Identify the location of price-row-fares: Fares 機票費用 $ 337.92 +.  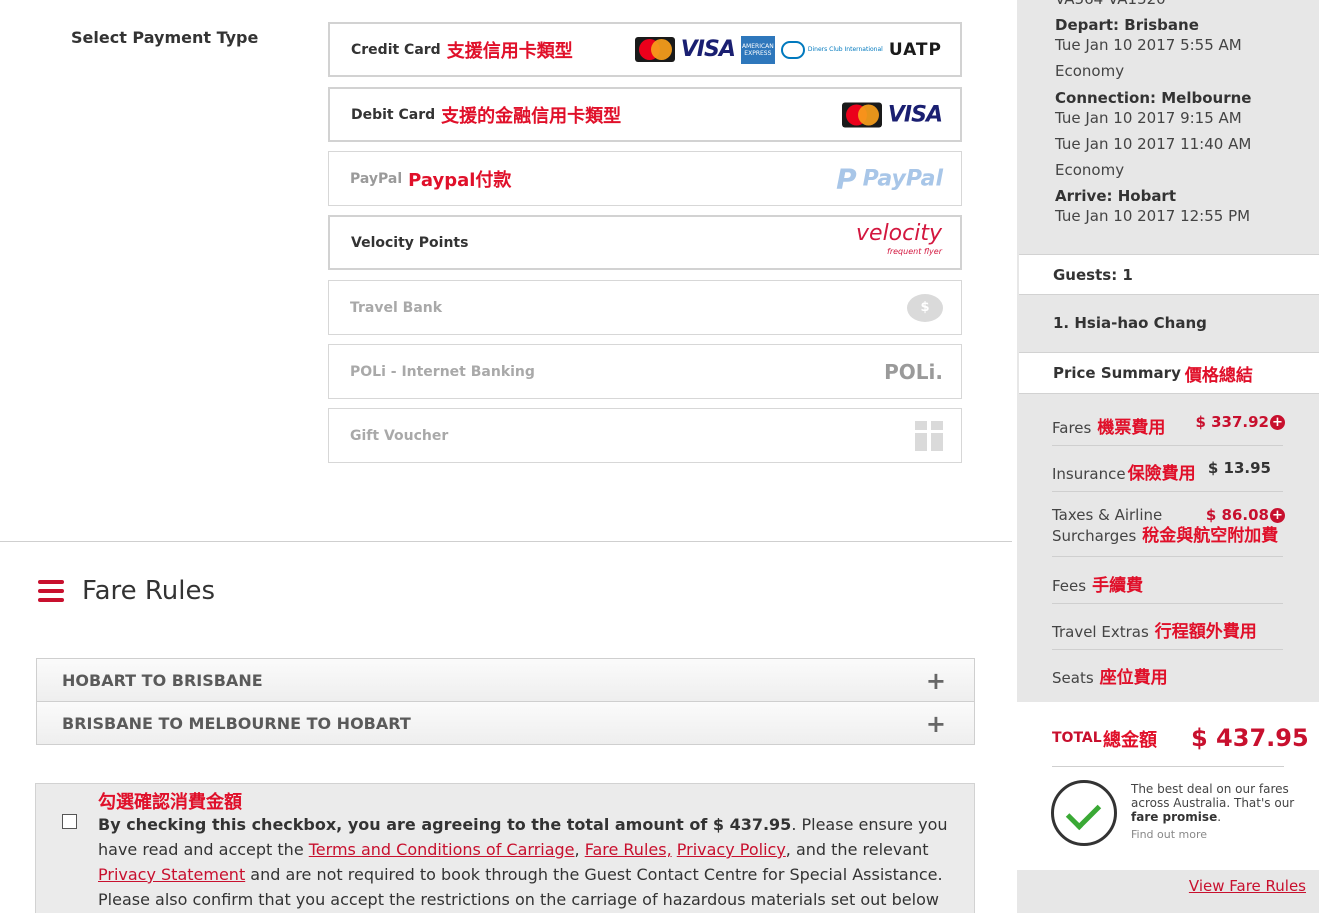
(1168, 429).